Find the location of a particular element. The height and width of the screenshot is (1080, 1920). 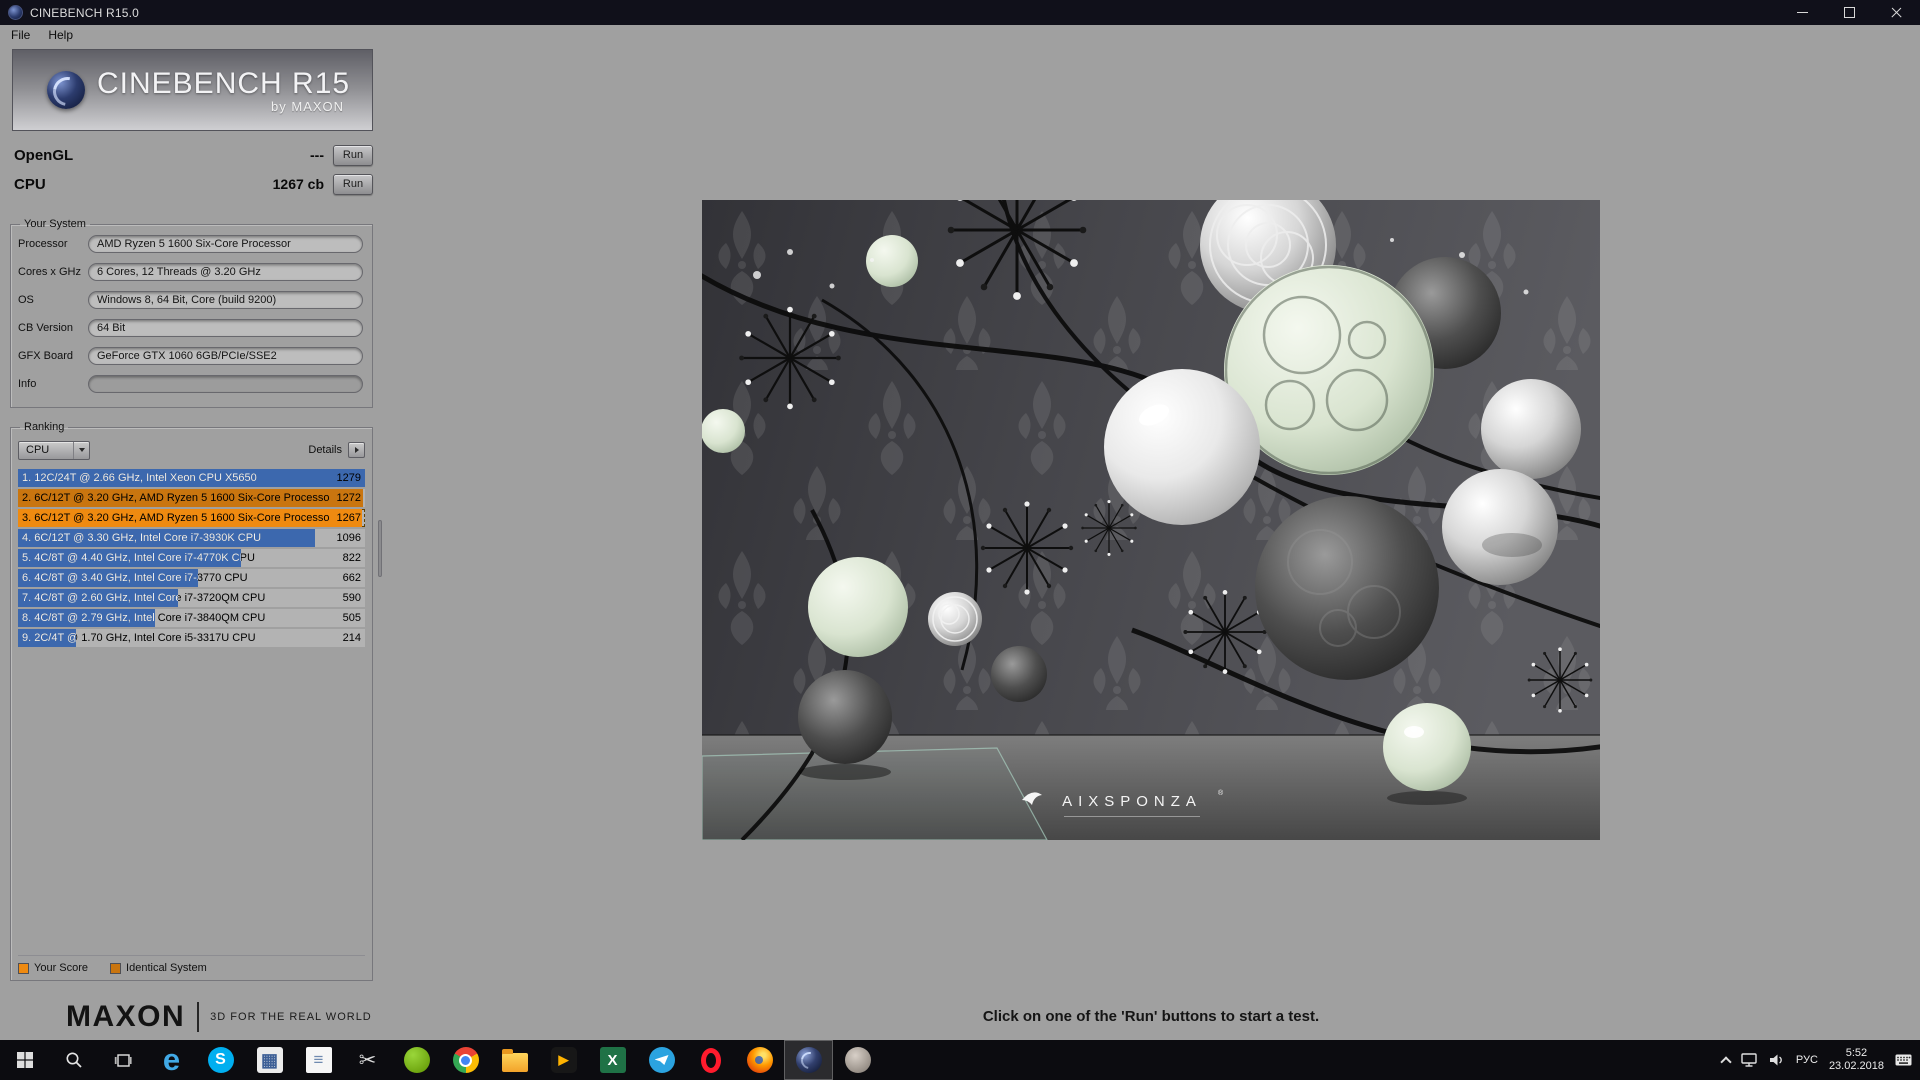

system-field-row: GFX Board GeForce GTX 1060 6GB/PCIe/SSE2 is located at coordinates (190, 356).